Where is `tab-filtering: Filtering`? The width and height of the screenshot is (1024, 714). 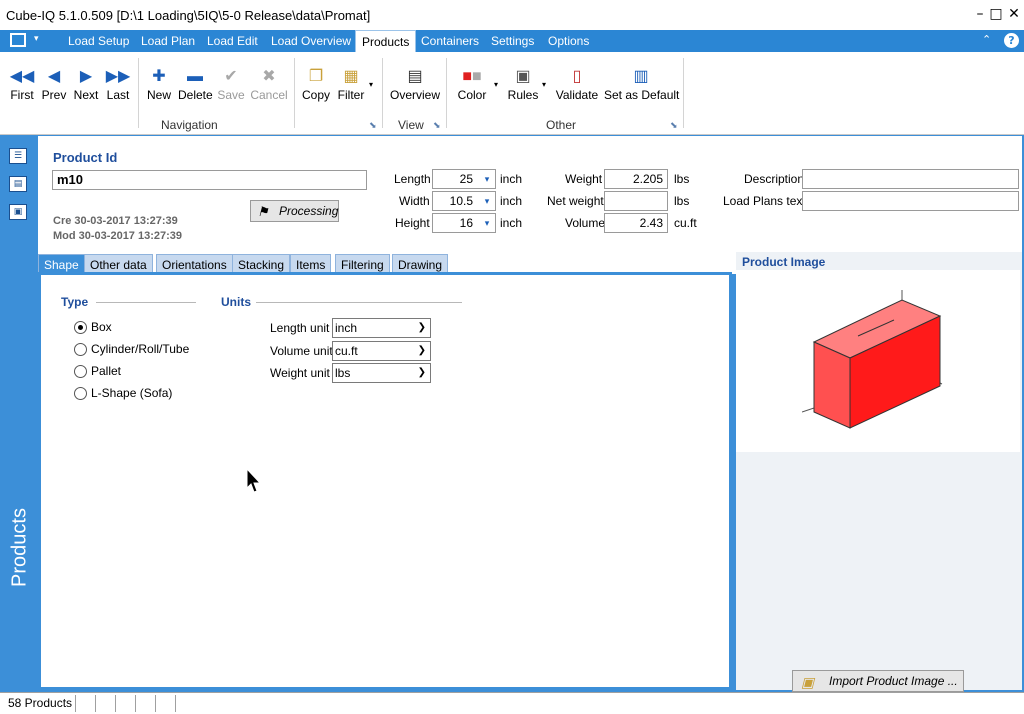
tab-filtering: Filtering is located at coordinates (362, 264).